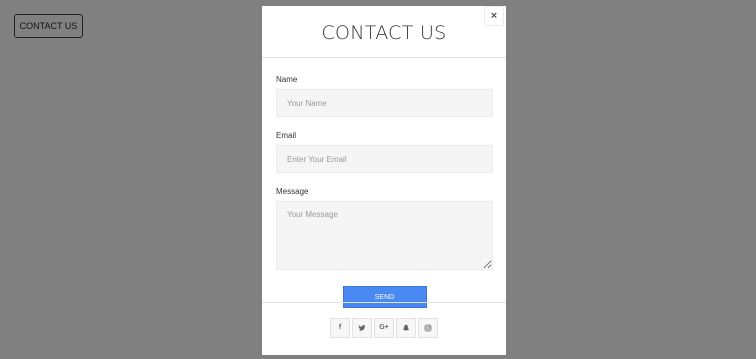 The height and width of the screenshot is (359, 756). I want to click on contact-us-button: CONTACT US, so click(48, 26).